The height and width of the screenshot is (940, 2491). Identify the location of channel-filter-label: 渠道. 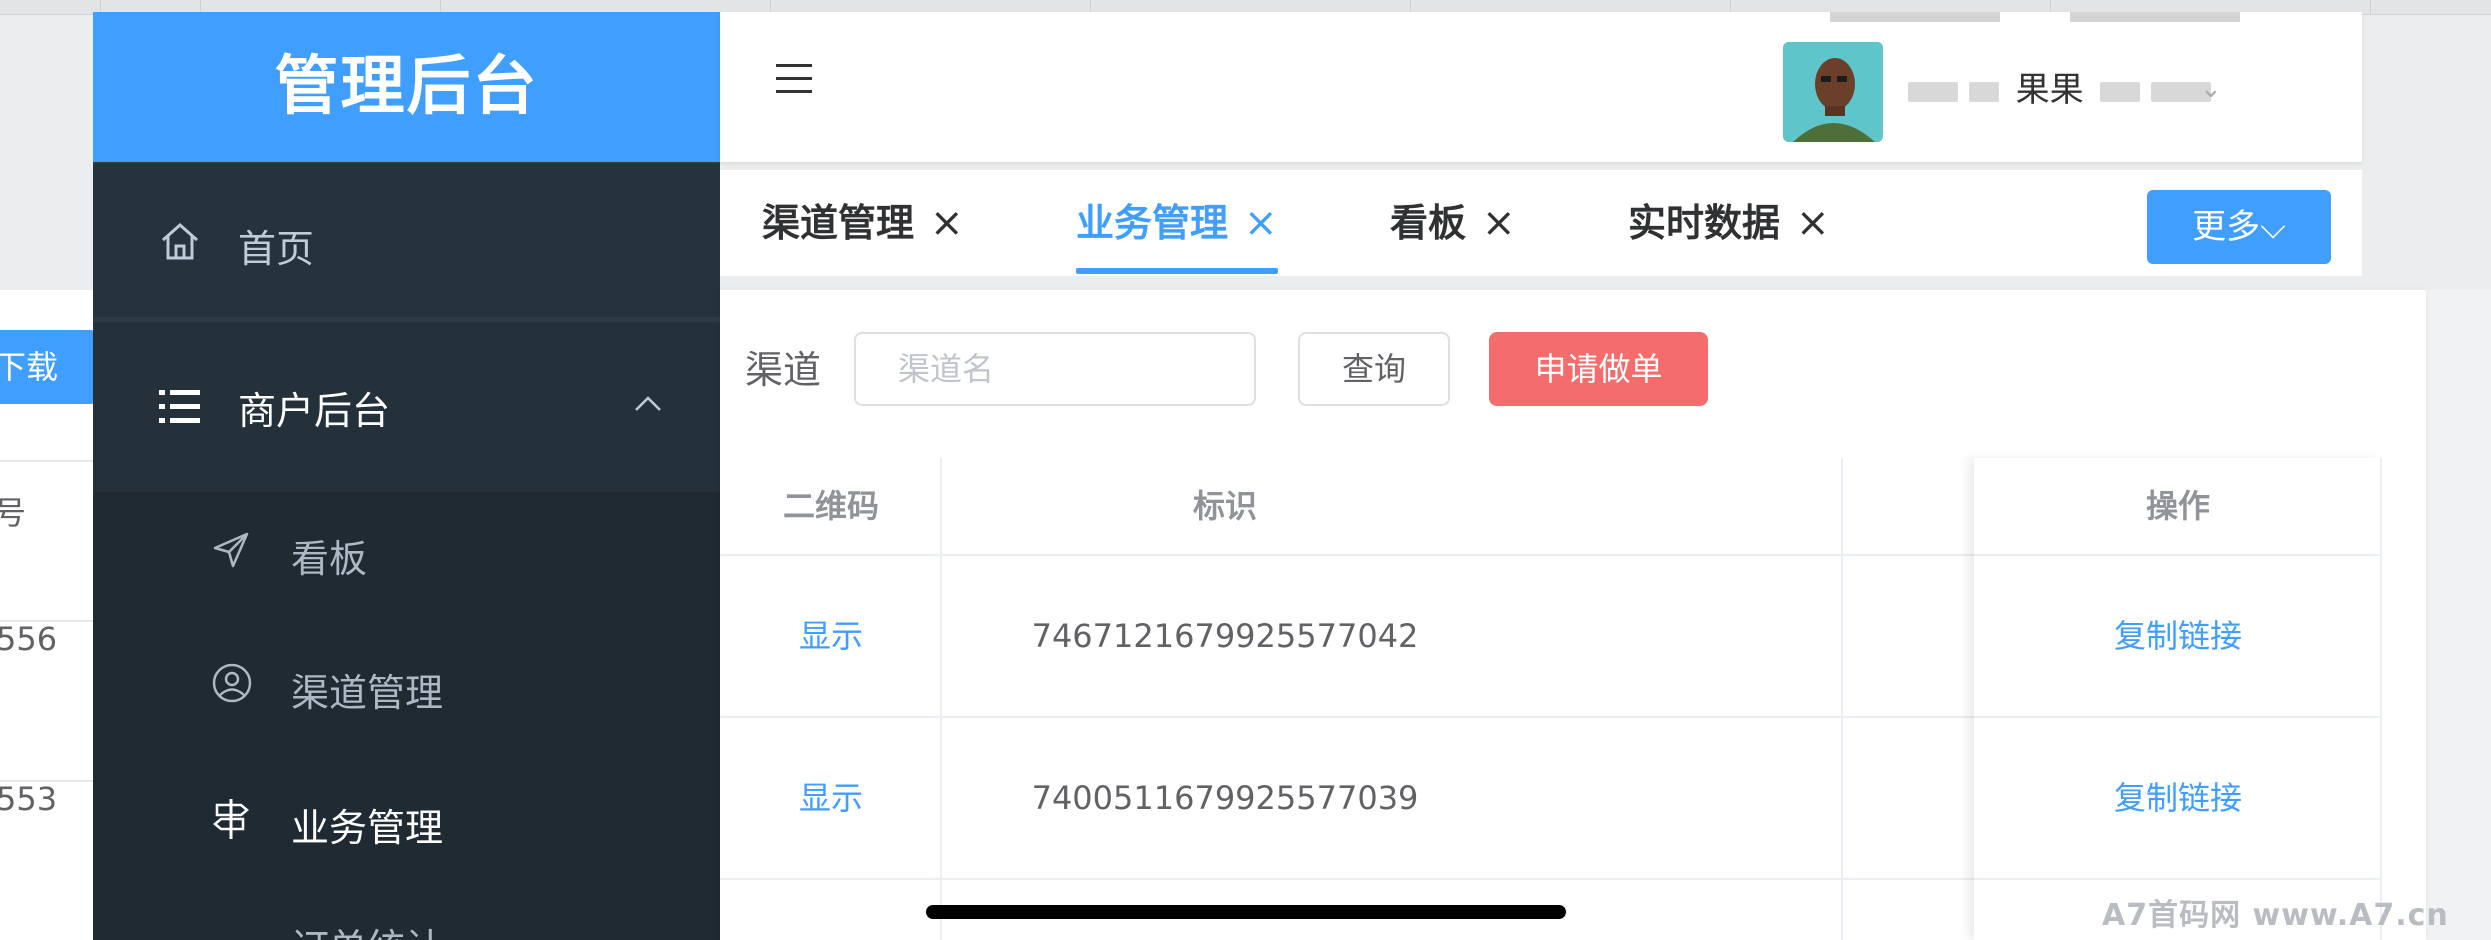
(783, 370).